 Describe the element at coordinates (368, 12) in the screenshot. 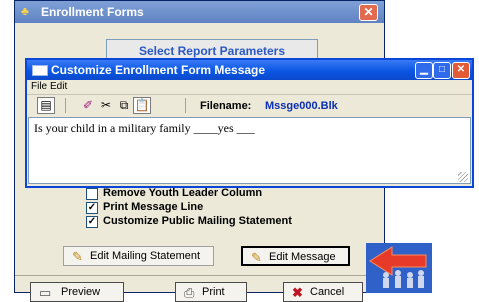

I see `outer-close-button: ✕` at that location.